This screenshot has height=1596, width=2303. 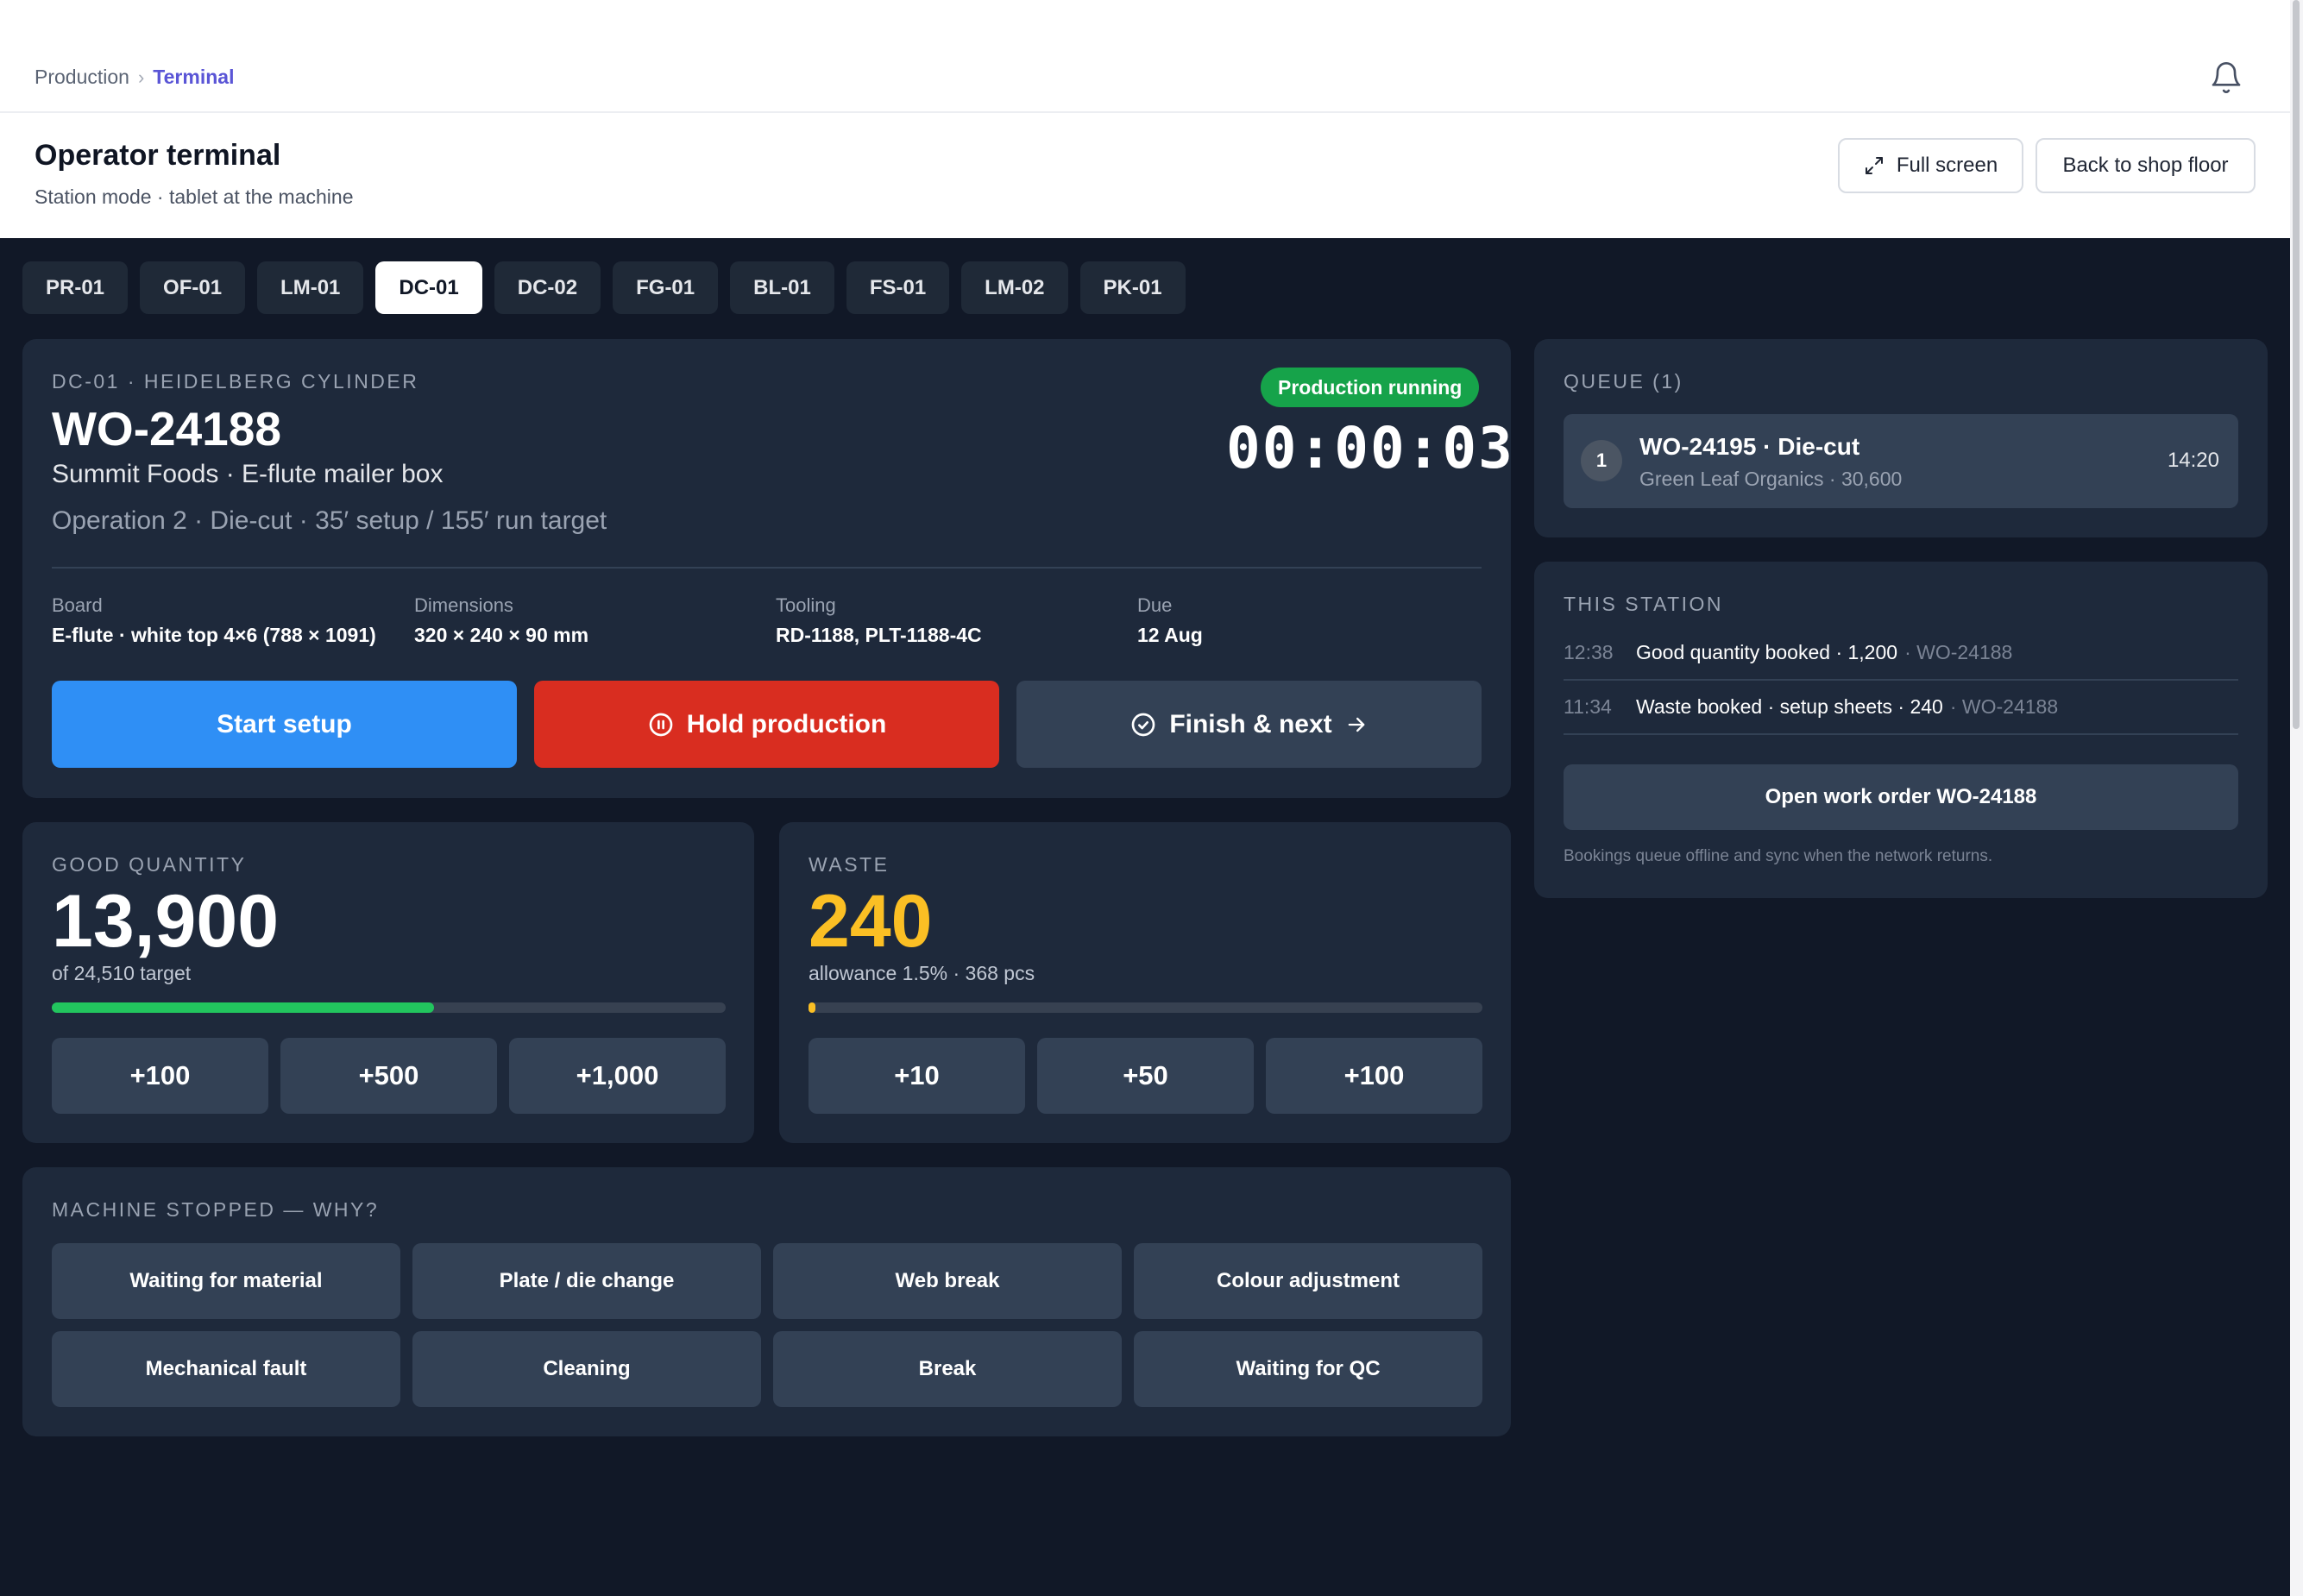 What do you see at coordinates (547, 287) in the screenshot?
I see `tab-station-dc-02: DC-02` at bounding box center [547, 287].